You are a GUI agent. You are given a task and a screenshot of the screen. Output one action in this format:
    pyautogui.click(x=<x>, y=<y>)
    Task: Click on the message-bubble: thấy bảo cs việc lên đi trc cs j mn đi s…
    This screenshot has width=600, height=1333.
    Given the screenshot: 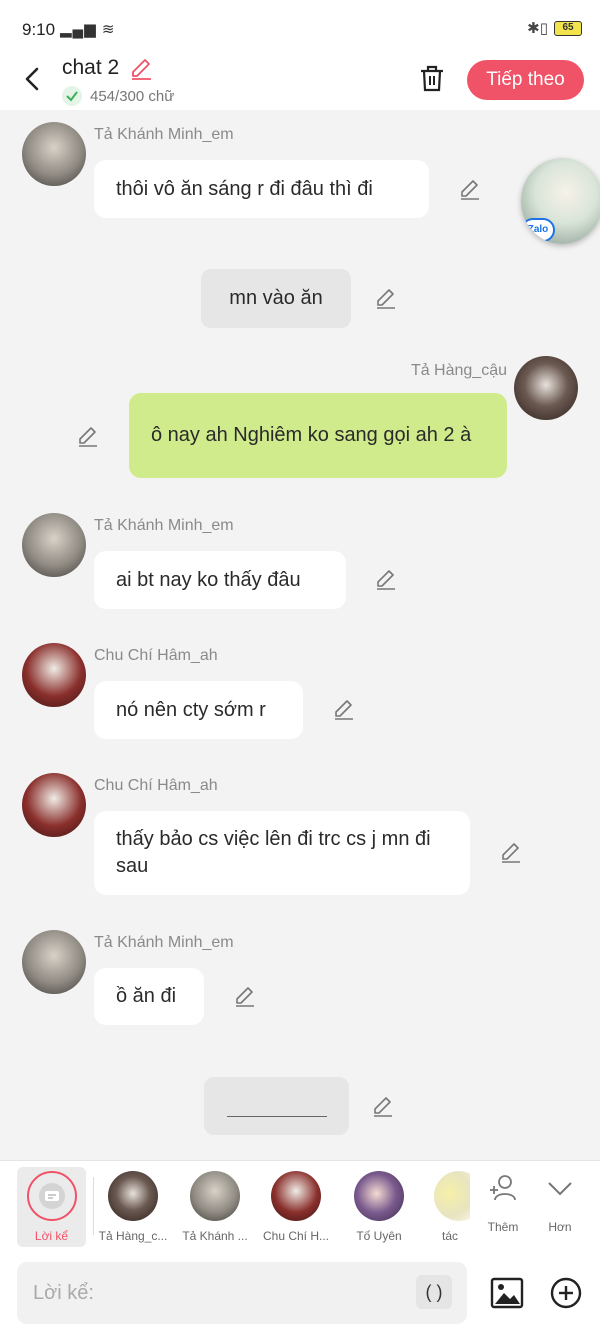 What is the action you would take?
    pyautogui.click(x=282, y=853)
    